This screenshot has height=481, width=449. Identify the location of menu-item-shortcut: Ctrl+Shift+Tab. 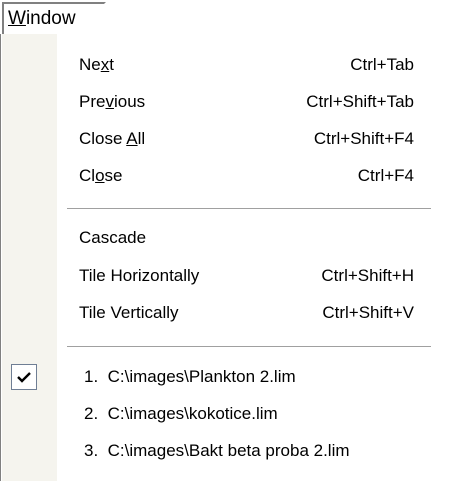
(360, 101).